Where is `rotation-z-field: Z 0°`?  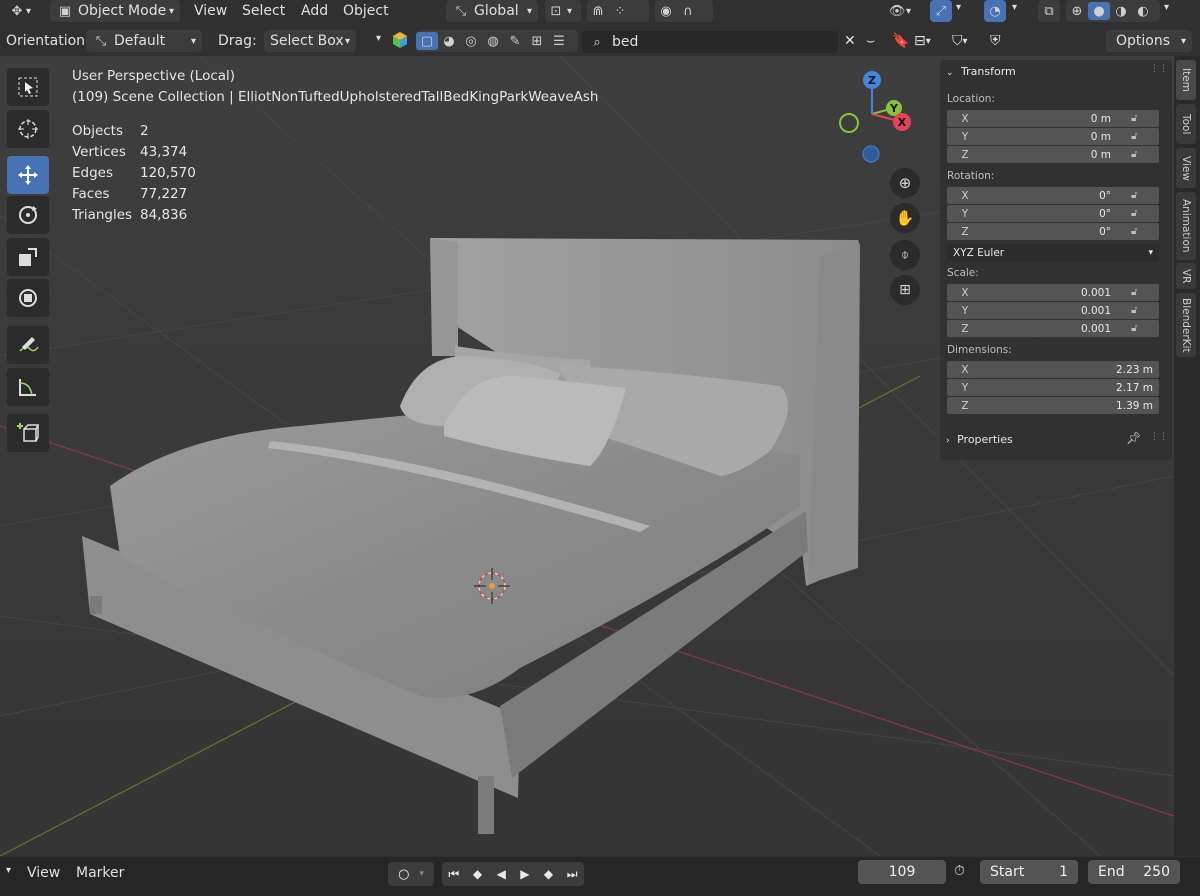
rotation-z-field: Z 0° is located at coordinates (1053, 231).